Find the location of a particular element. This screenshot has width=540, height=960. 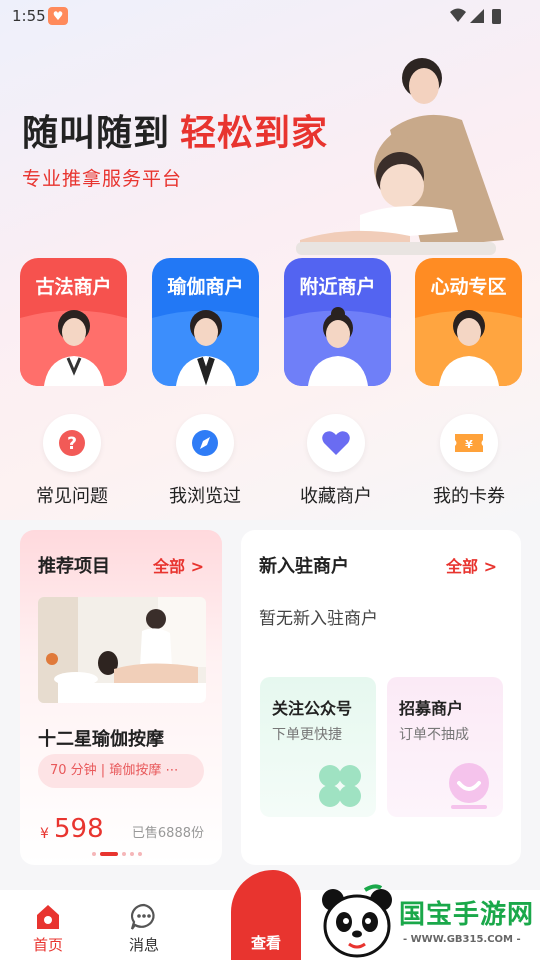

watermark: 国宝手游网 - WWW.GB315.COM - is located at coordinates (427, 920).